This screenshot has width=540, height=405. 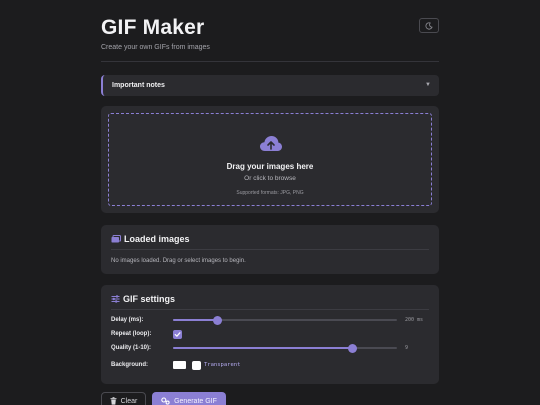 What do you see at coordinates (165, 401) in the screenshot?
I see `gear-icon` at bounding box center [165, 401].